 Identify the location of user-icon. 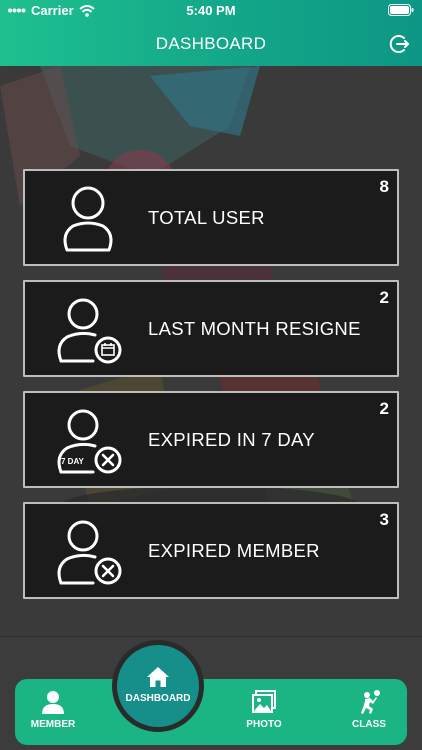
(88, 219).